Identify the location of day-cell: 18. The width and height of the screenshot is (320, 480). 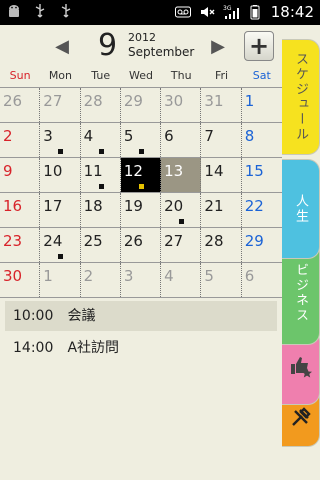
(101, 210).